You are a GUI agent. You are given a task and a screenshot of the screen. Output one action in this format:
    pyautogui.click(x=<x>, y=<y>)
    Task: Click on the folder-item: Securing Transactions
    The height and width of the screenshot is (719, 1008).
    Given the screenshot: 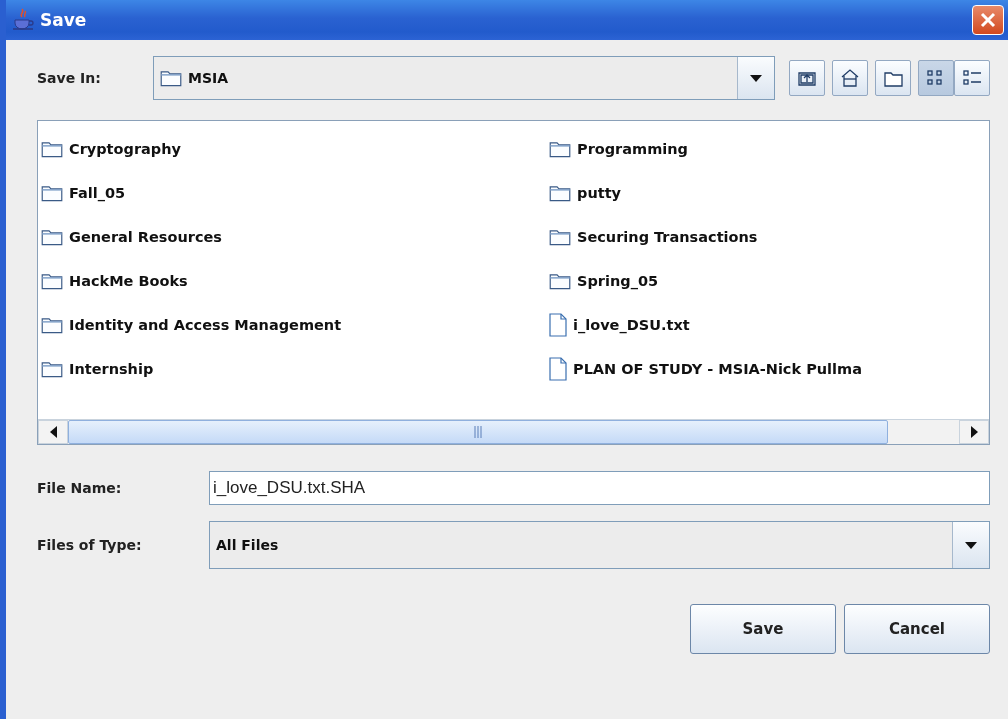 What is the action you would take?
    pyautogui.click(x=769, y=237)
    